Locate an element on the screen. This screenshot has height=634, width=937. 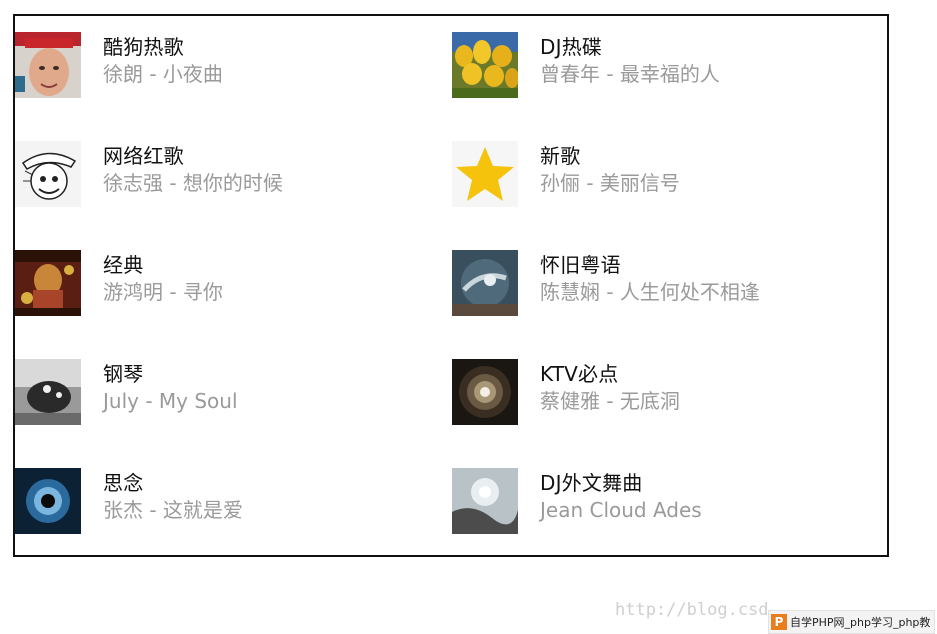
playlist-item: KTV必点 蔡健雅 - 无底洞 is located at coordinates (670, 413).